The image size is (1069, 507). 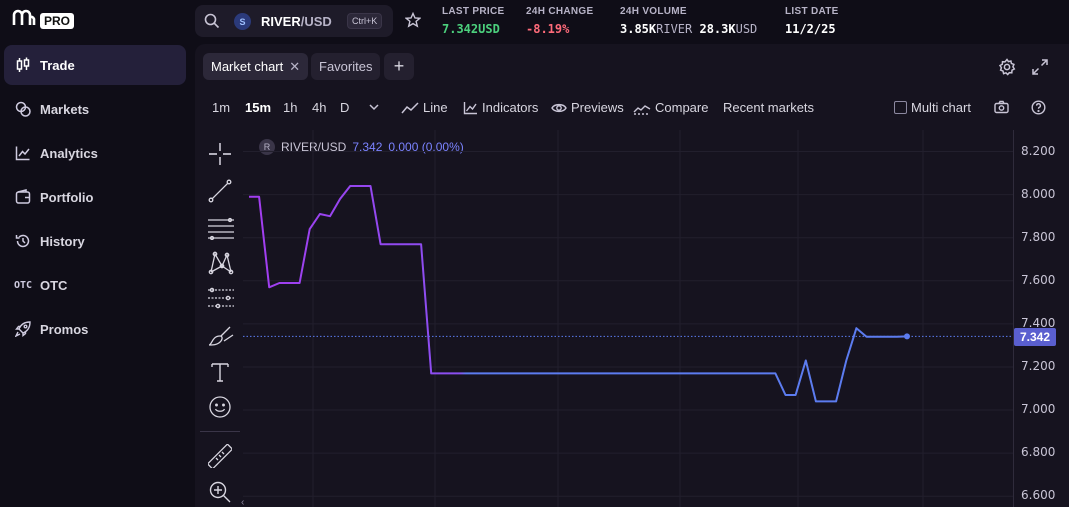 I want to click on price-tick-label: 8.000, so click(x=1038, y=193).